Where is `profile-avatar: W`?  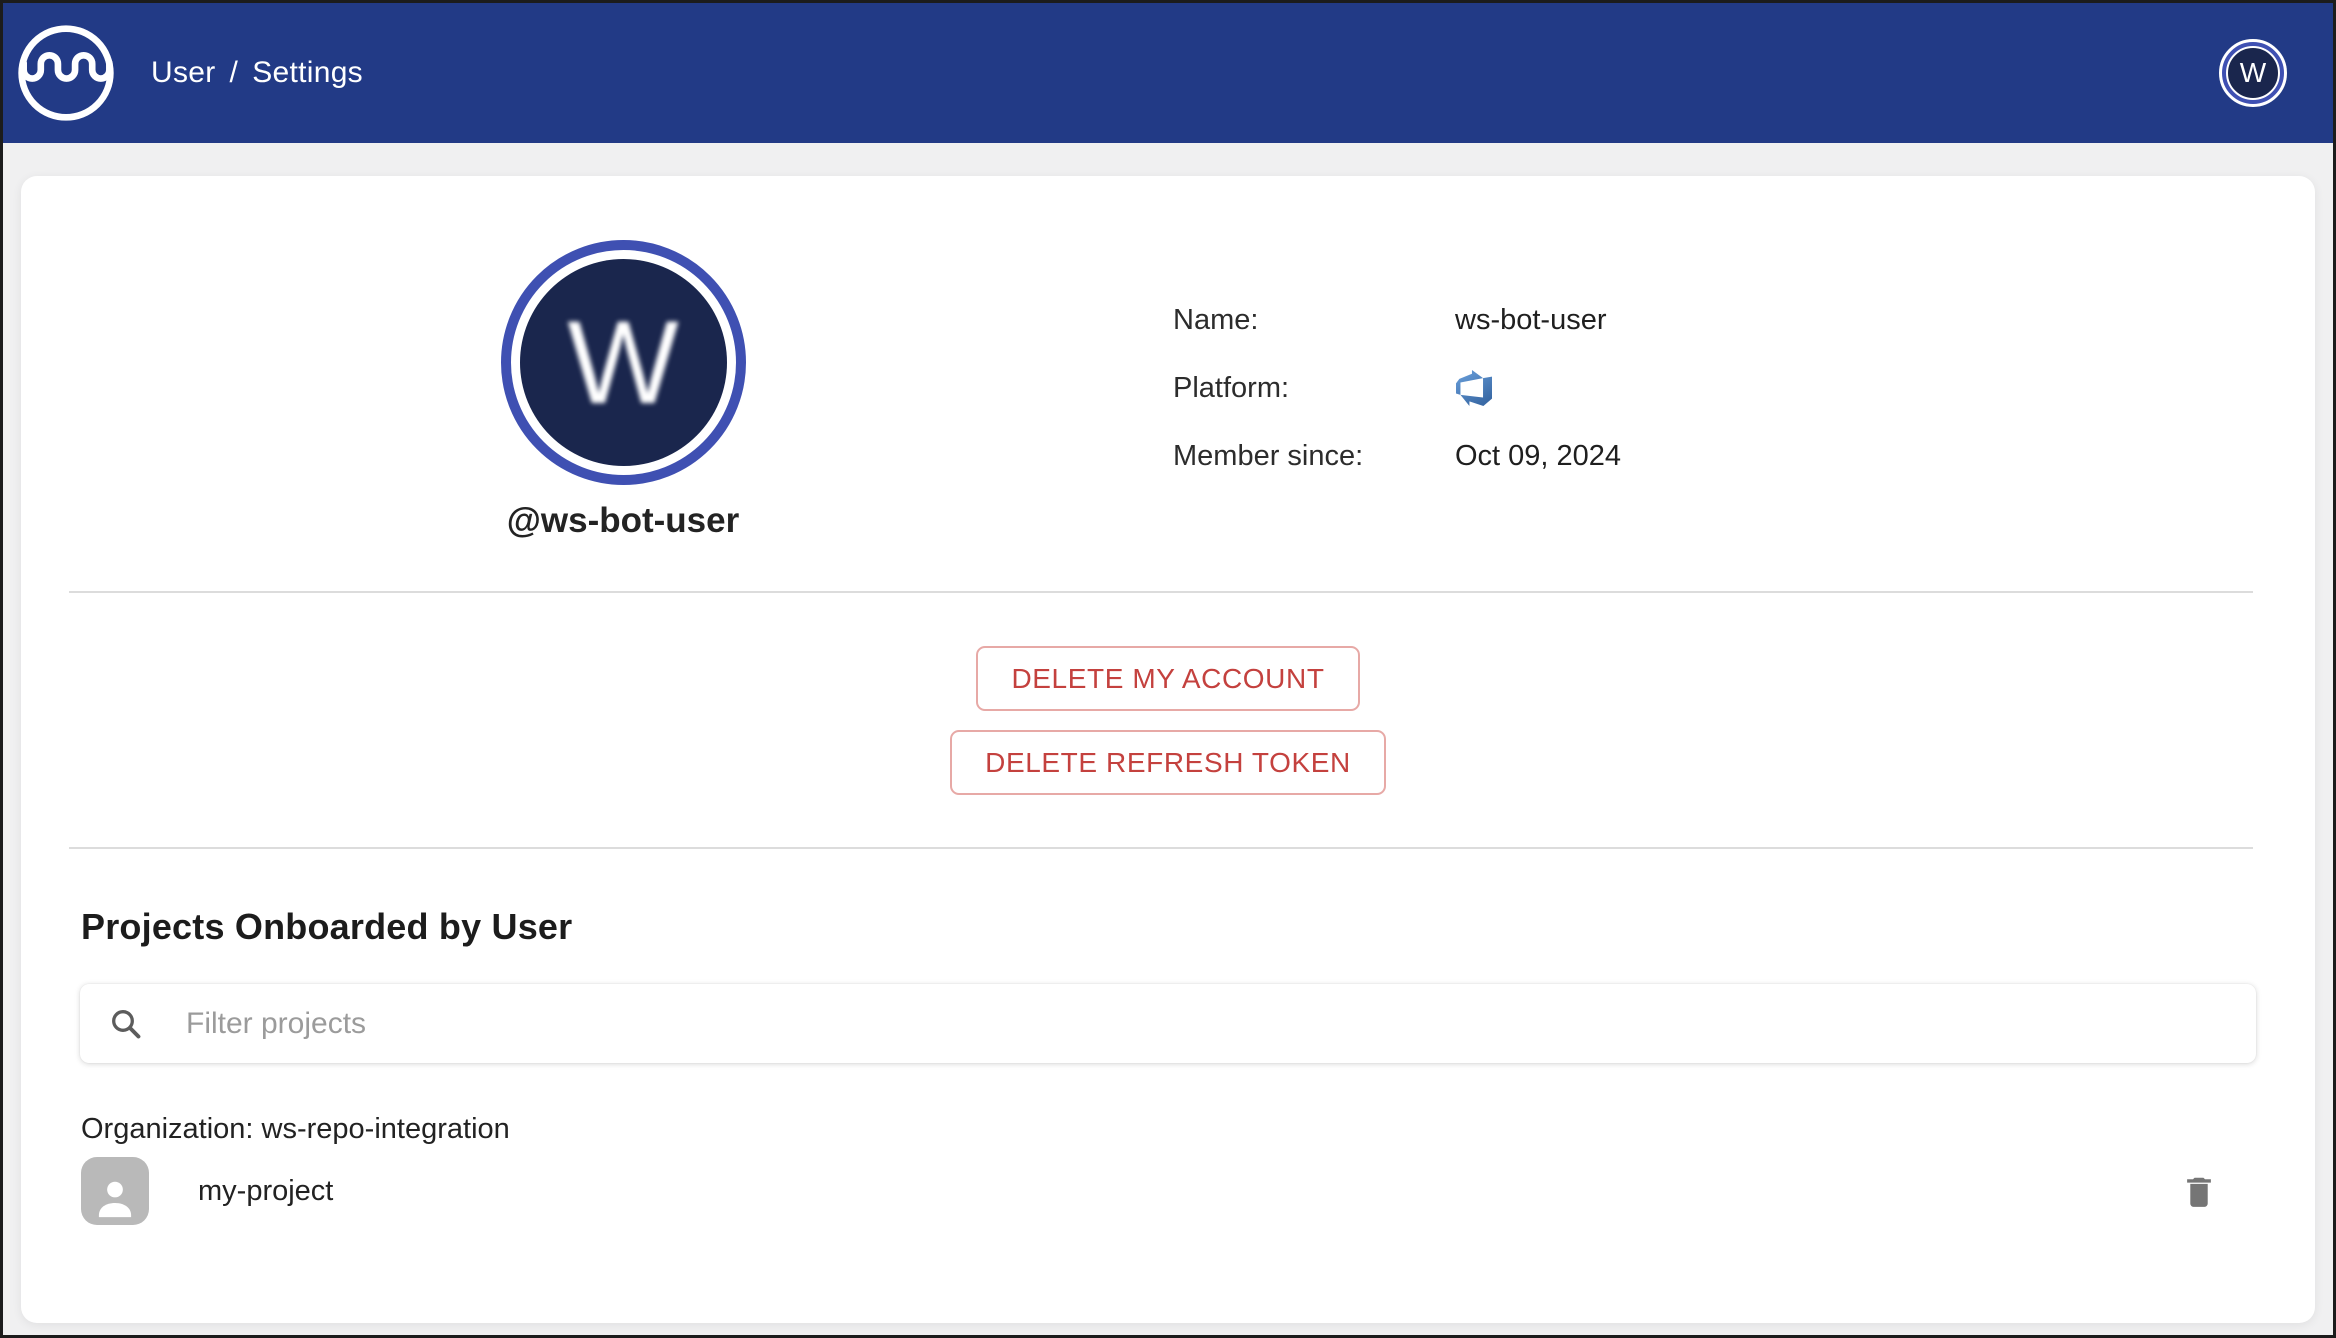 profile-avatar: W is located at coordinates (623, 362).